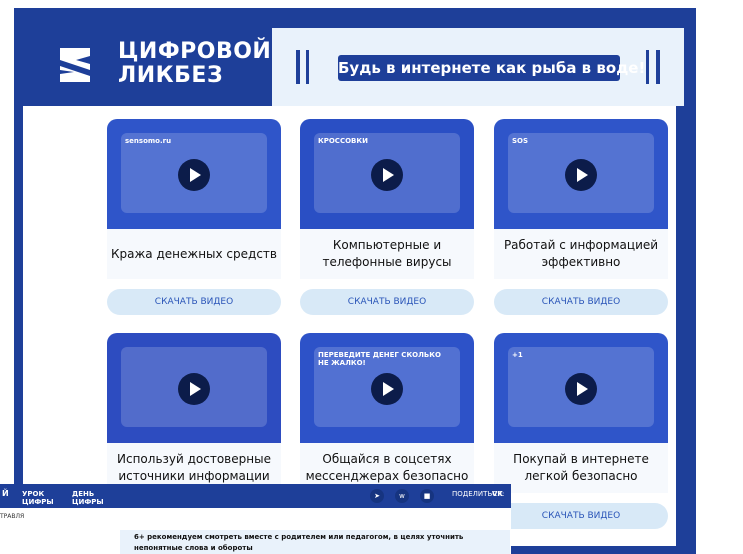 This screenshot has width=743, height=554. What do you see at coordinates (491, 68) in the screenshot?
I see `slogan-text: Будь в интернете как рыба в воде!` at bounding box center [491, 68].